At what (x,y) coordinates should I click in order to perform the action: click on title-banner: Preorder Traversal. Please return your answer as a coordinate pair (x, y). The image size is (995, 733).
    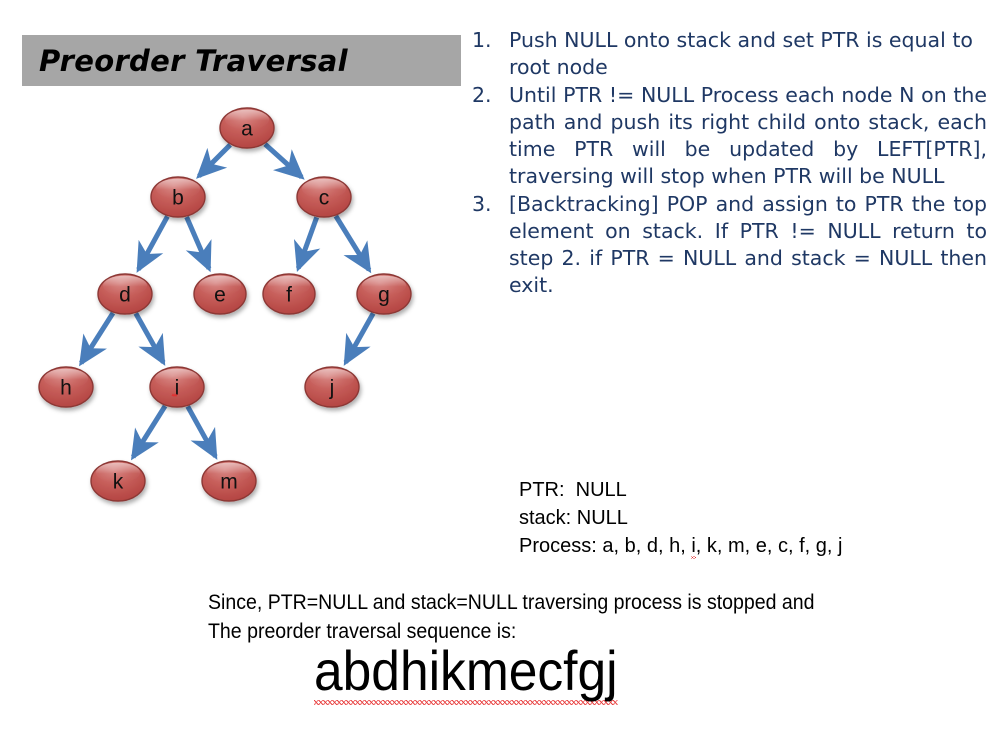
    Looking at the image, I should click on (241, 60).